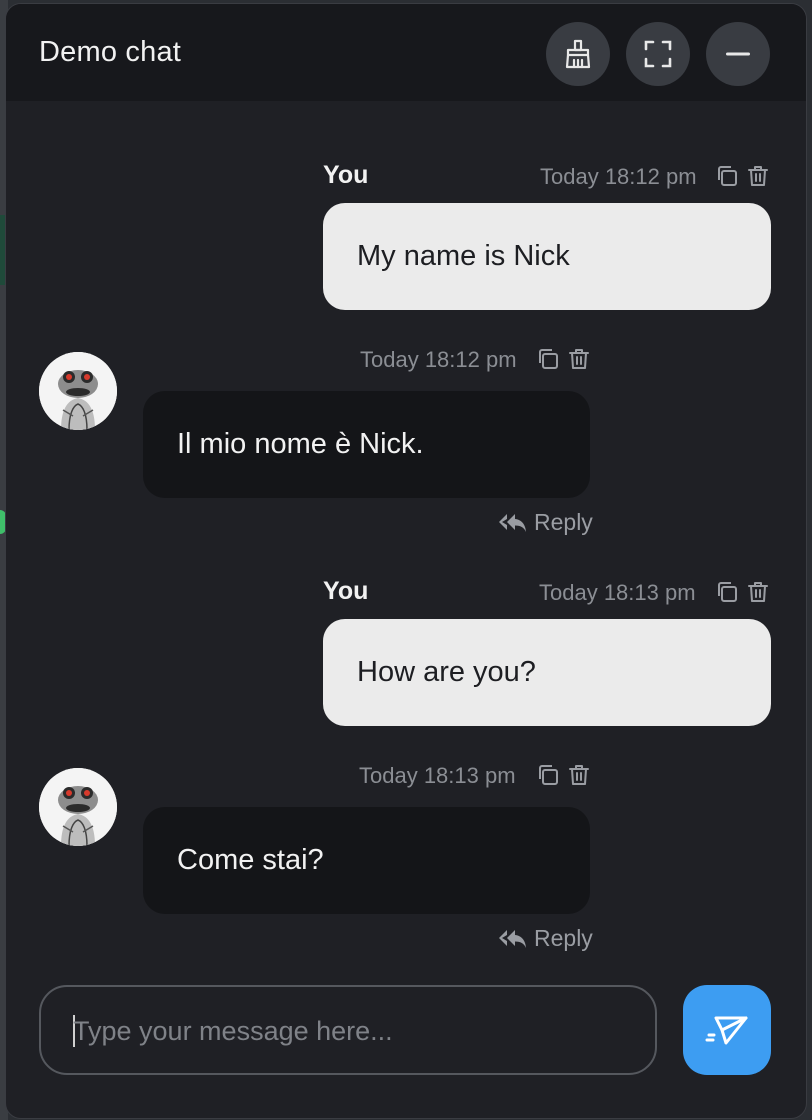 The image size is (812, 1120). What do you see at coordinates (446, 672) in the screenshot?
I see `message-text: How are you?` at bounding box center [446, 672].